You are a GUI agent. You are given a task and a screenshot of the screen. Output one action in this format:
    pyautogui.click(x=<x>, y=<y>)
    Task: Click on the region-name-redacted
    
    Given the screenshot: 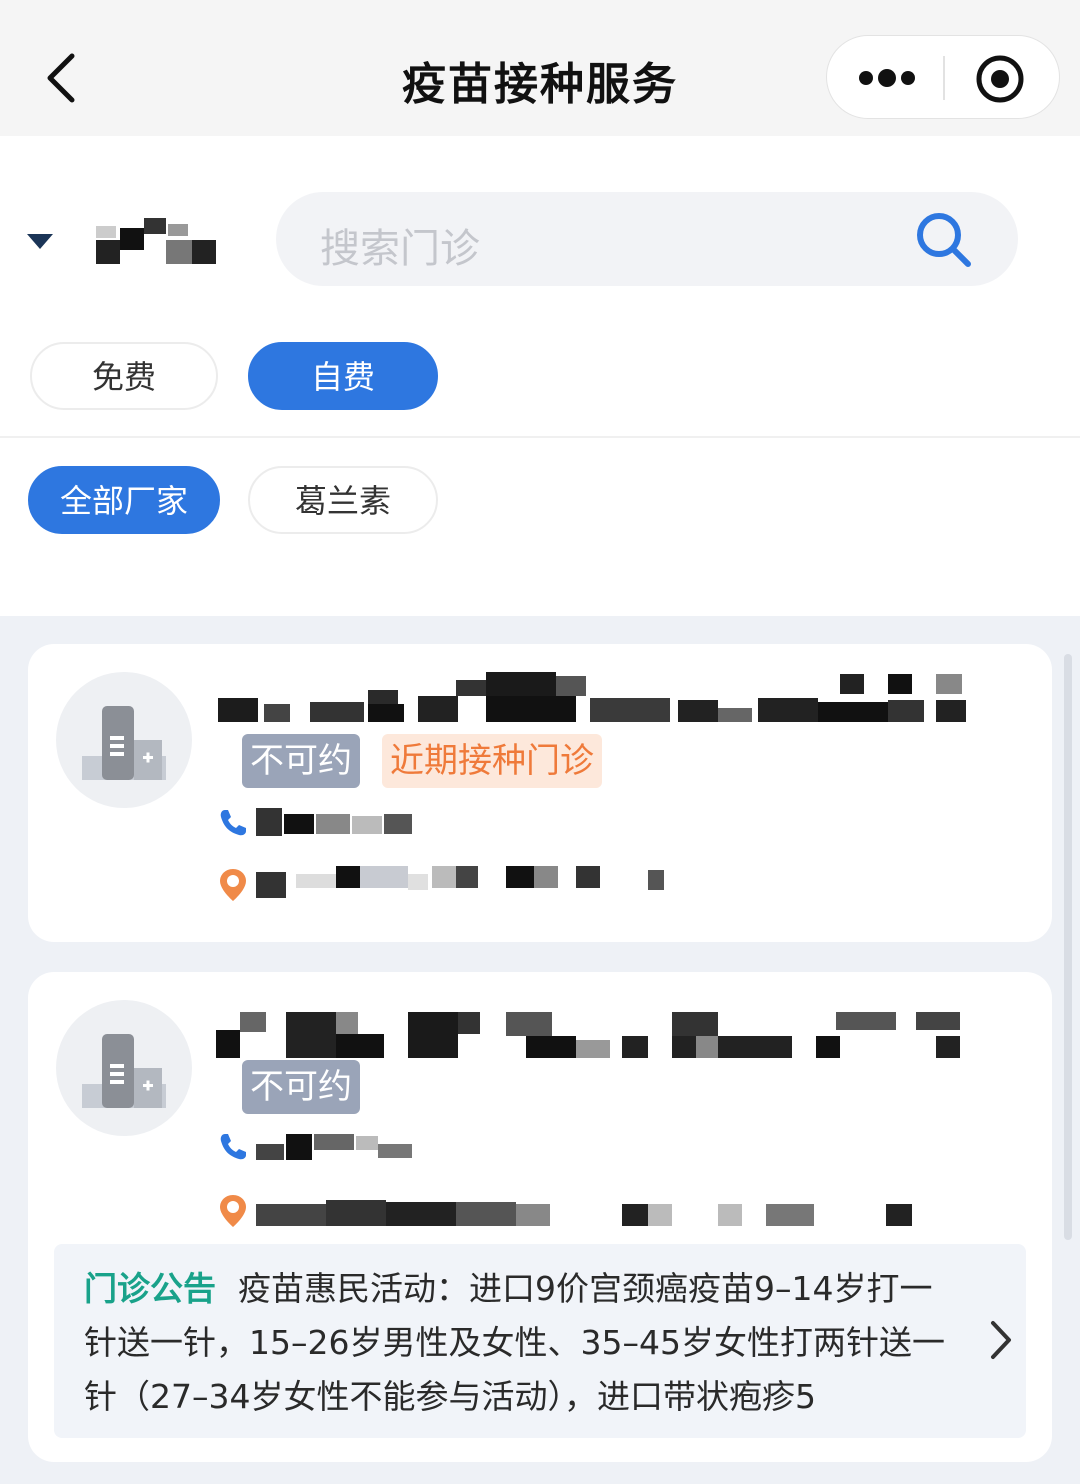 What is the action you would take?
    pyautogui.click(x=156, y=239)
    